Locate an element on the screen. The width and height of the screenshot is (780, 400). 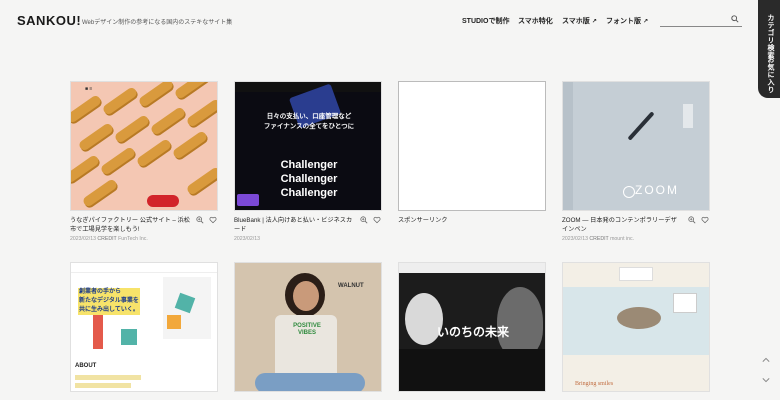
card-title: ZOOM — 日本発のコンテンポラリーデザインペン is located at coordinates (622, 225).